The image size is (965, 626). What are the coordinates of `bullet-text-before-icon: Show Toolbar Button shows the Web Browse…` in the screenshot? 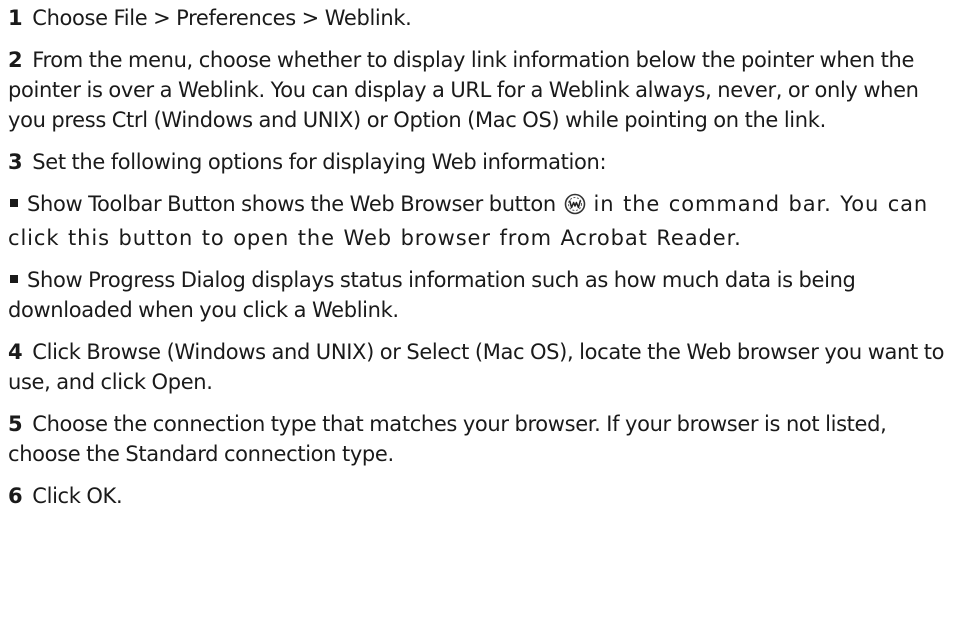 It's located at (291, 204).